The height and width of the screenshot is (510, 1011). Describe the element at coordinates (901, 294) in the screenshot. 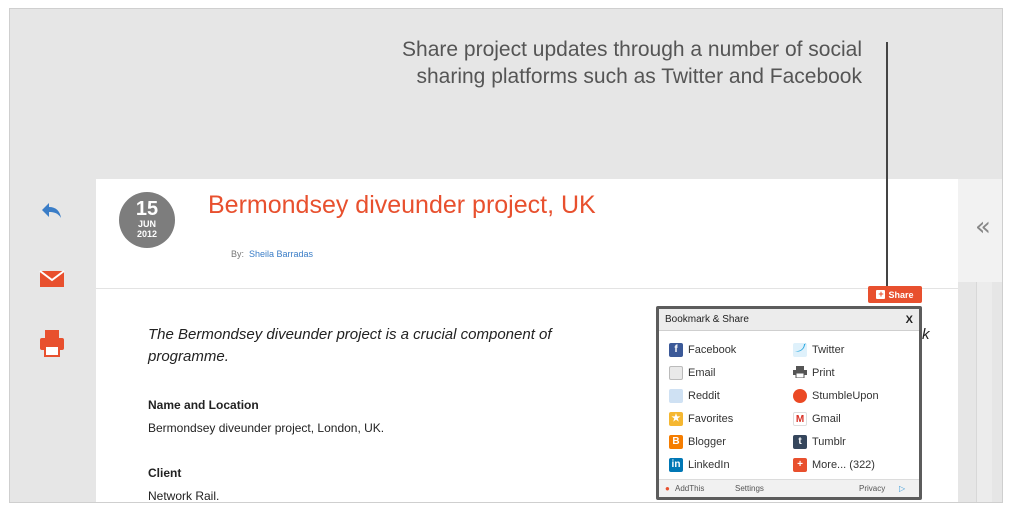

I see `share-label: Share` at that location.